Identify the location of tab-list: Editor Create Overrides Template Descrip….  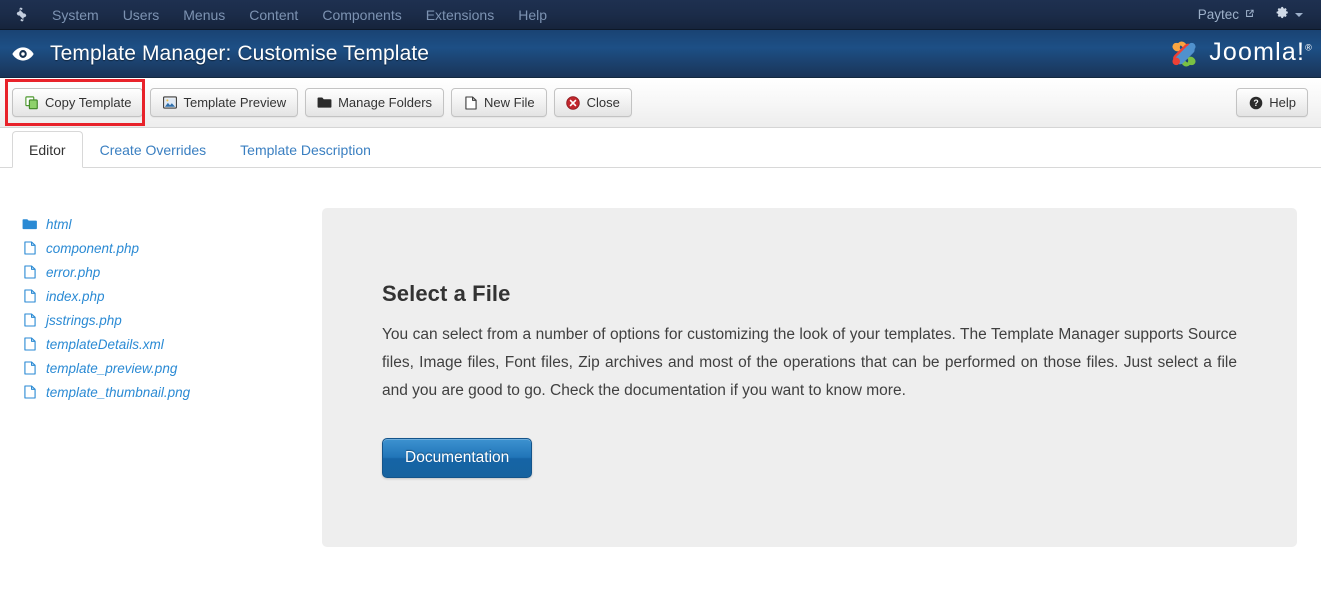
(200, 149).